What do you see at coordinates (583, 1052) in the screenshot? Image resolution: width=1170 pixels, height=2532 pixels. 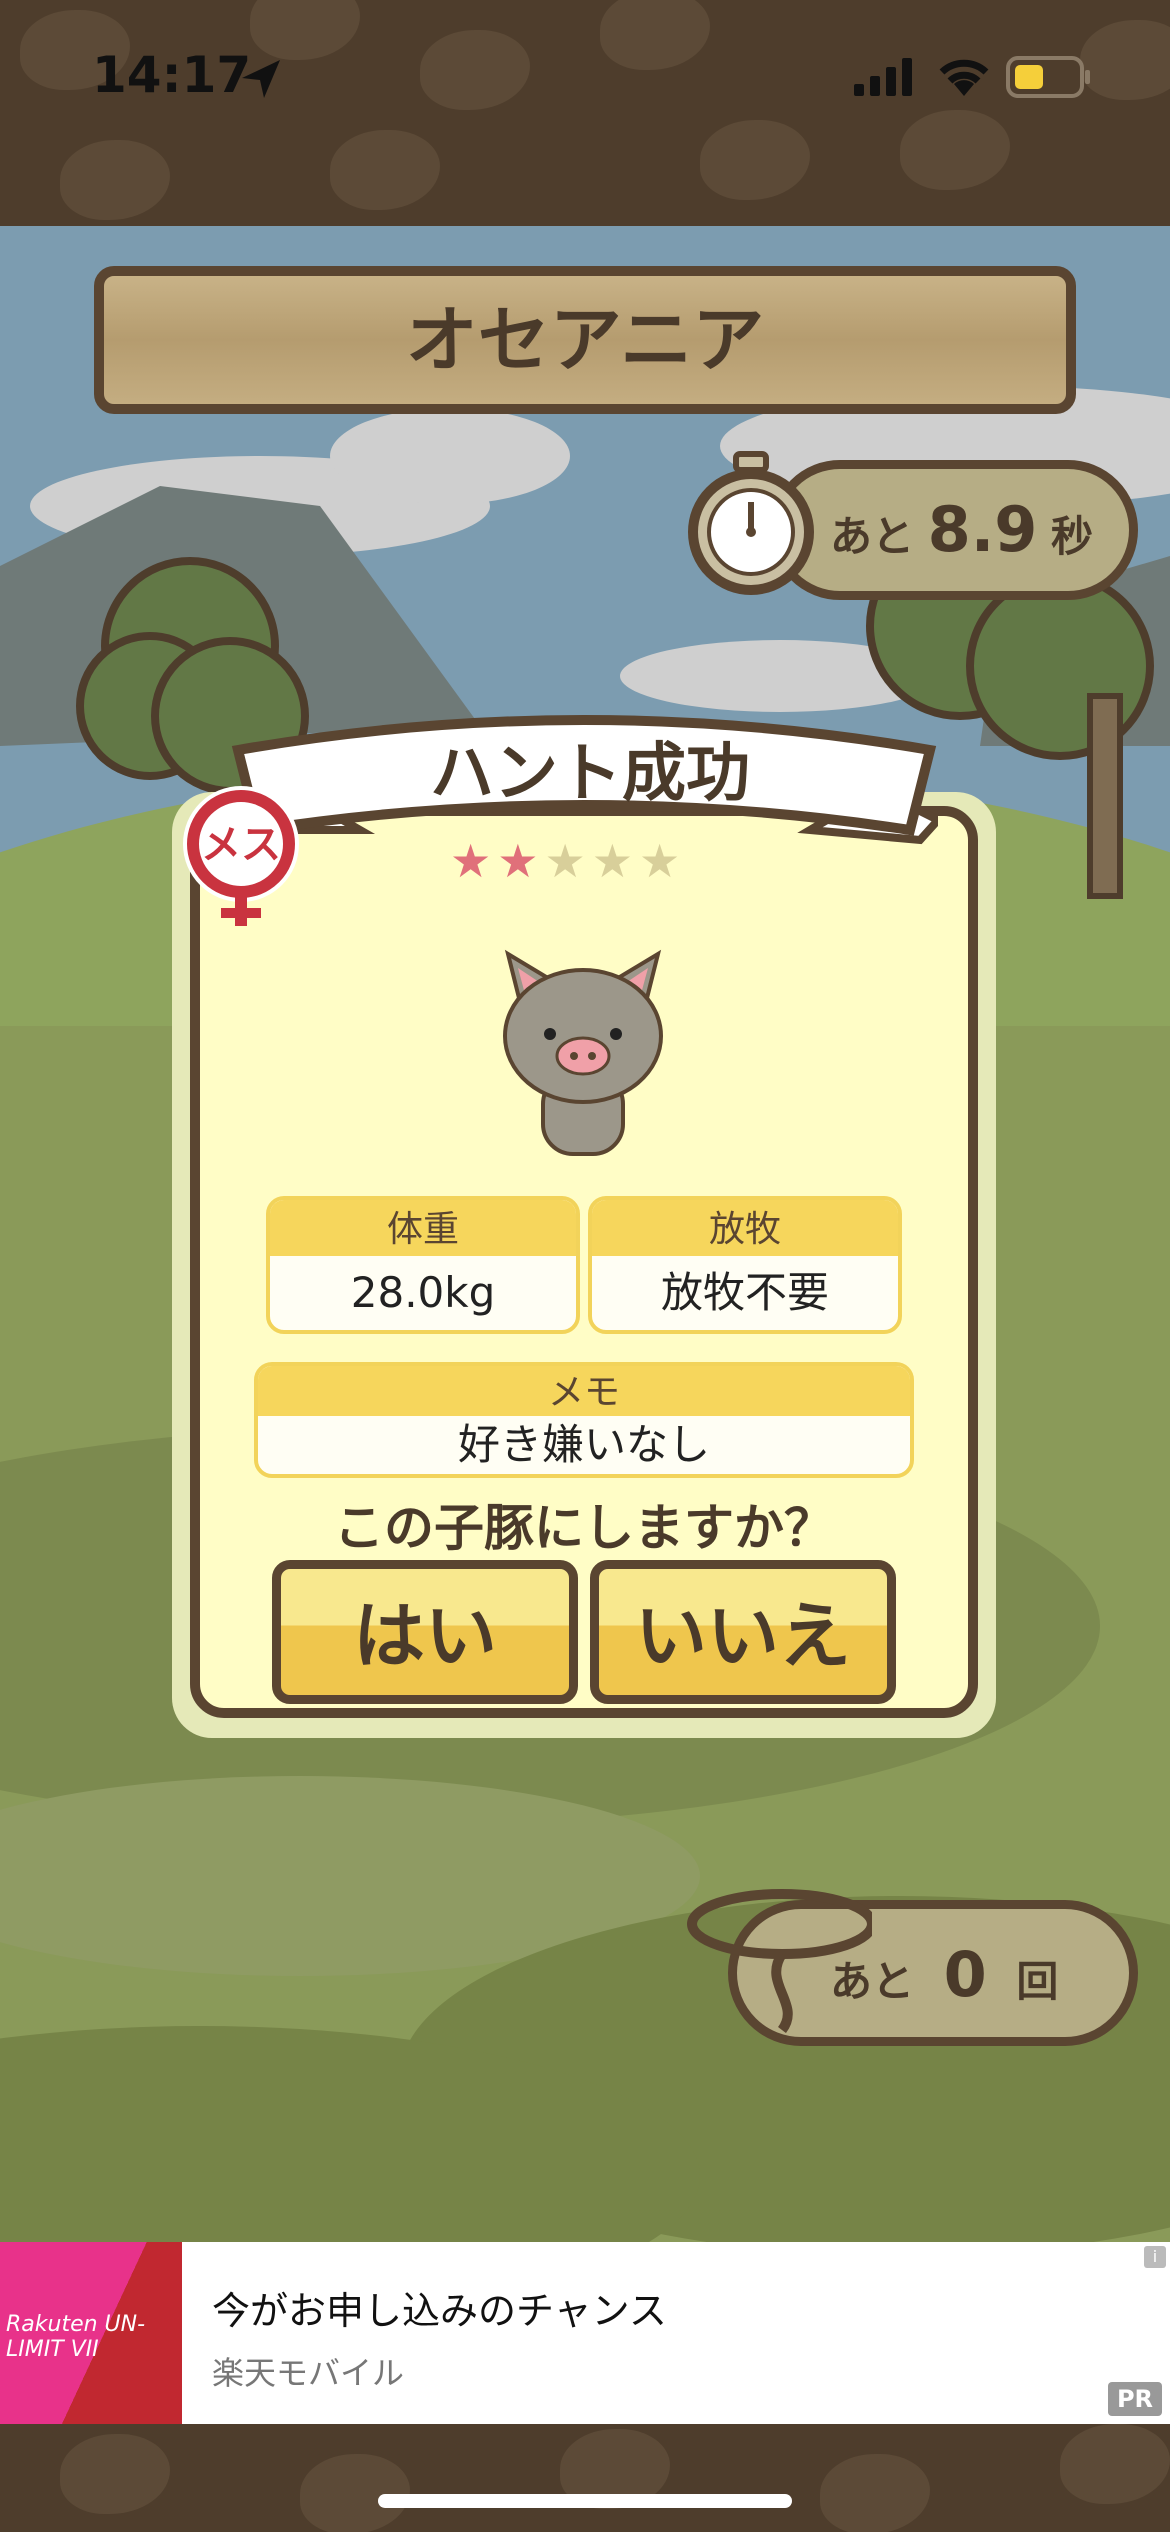 I see `piglet-image` at bounding box center [583, 1052].